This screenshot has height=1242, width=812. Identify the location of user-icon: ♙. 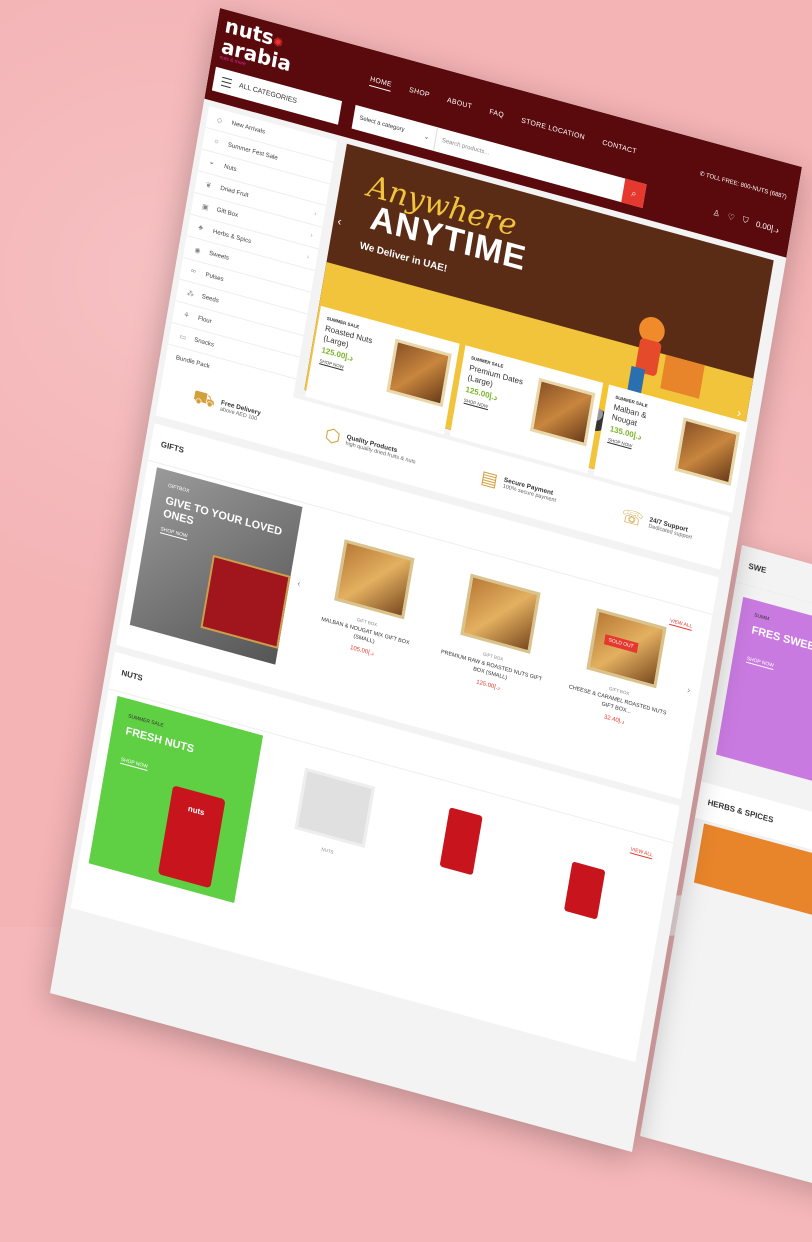
(716, 212).